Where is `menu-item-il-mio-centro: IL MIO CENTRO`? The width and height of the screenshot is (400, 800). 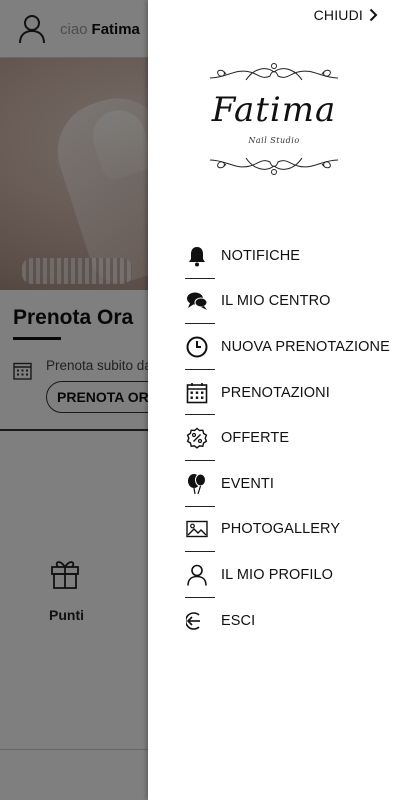
menu-item-il-mio-centro: IL MIO CENTRO is located at coordinates (292, 302).